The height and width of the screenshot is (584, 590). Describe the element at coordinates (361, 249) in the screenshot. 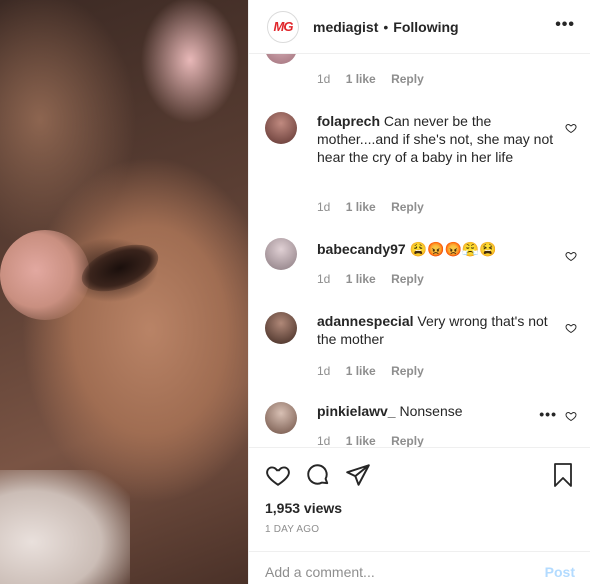

I see `comment-username: babecandy97` at that location.